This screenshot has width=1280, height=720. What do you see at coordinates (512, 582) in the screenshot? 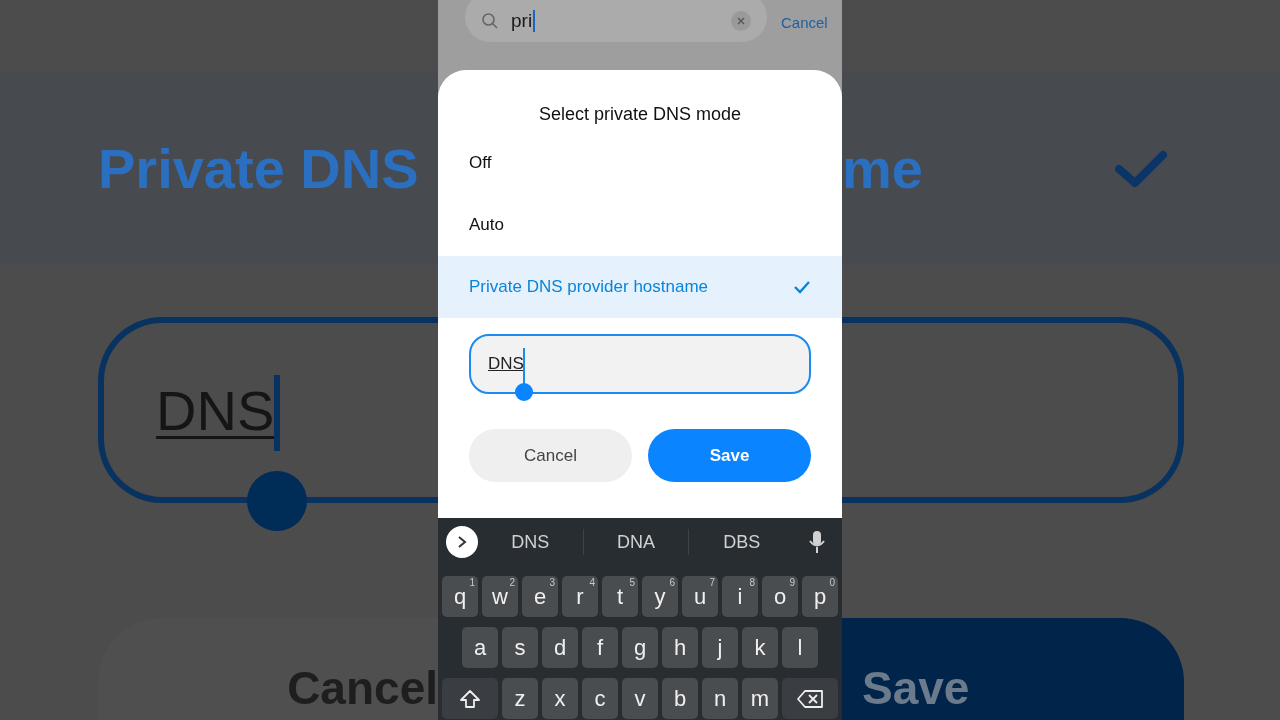
I see `key-hint: 2` at bounding box center [512, 582].